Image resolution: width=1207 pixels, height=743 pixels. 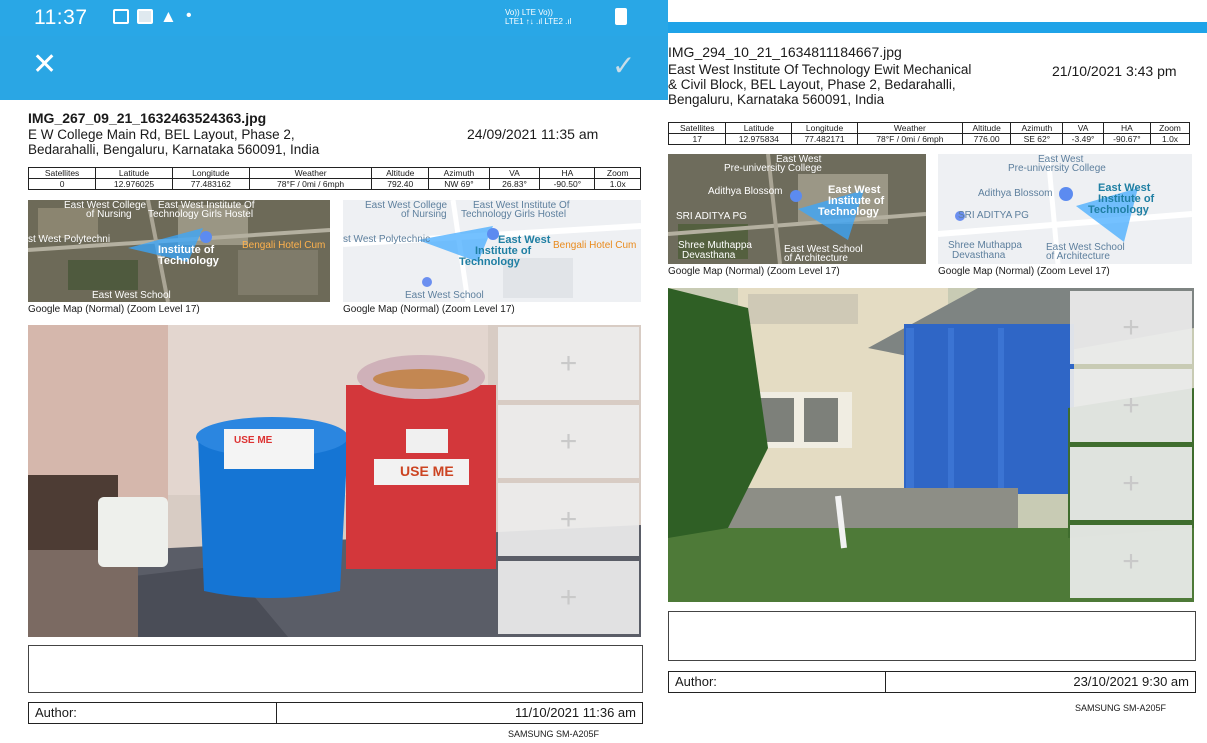 I want to click on sat-label-5: st West Polytechni, so click(x=69, y=239).